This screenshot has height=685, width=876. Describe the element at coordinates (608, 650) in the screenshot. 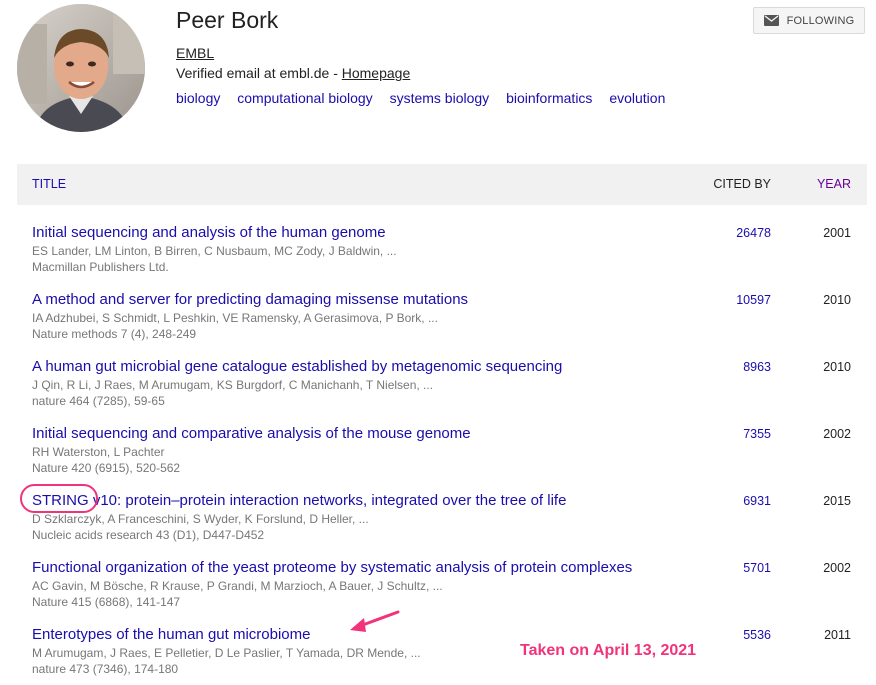

I see `date-annotation: Taken on April 13, 2021` at that location.